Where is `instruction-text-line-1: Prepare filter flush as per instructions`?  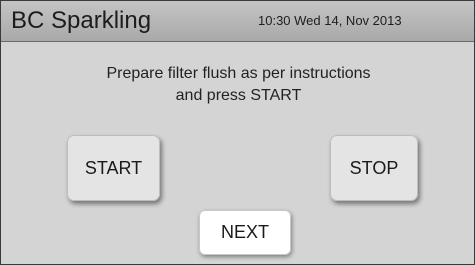
instruction-text-line-1: Prepare filter flush as per instructions is located at coordinates (238, 73).